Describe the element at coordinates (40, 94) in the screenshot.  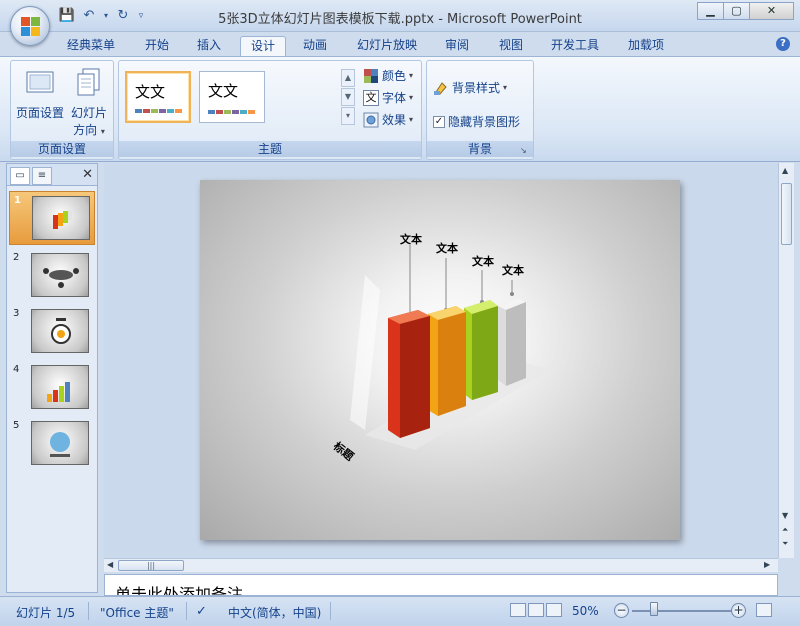
I see `page-setup-button: 页面设置` at that location.